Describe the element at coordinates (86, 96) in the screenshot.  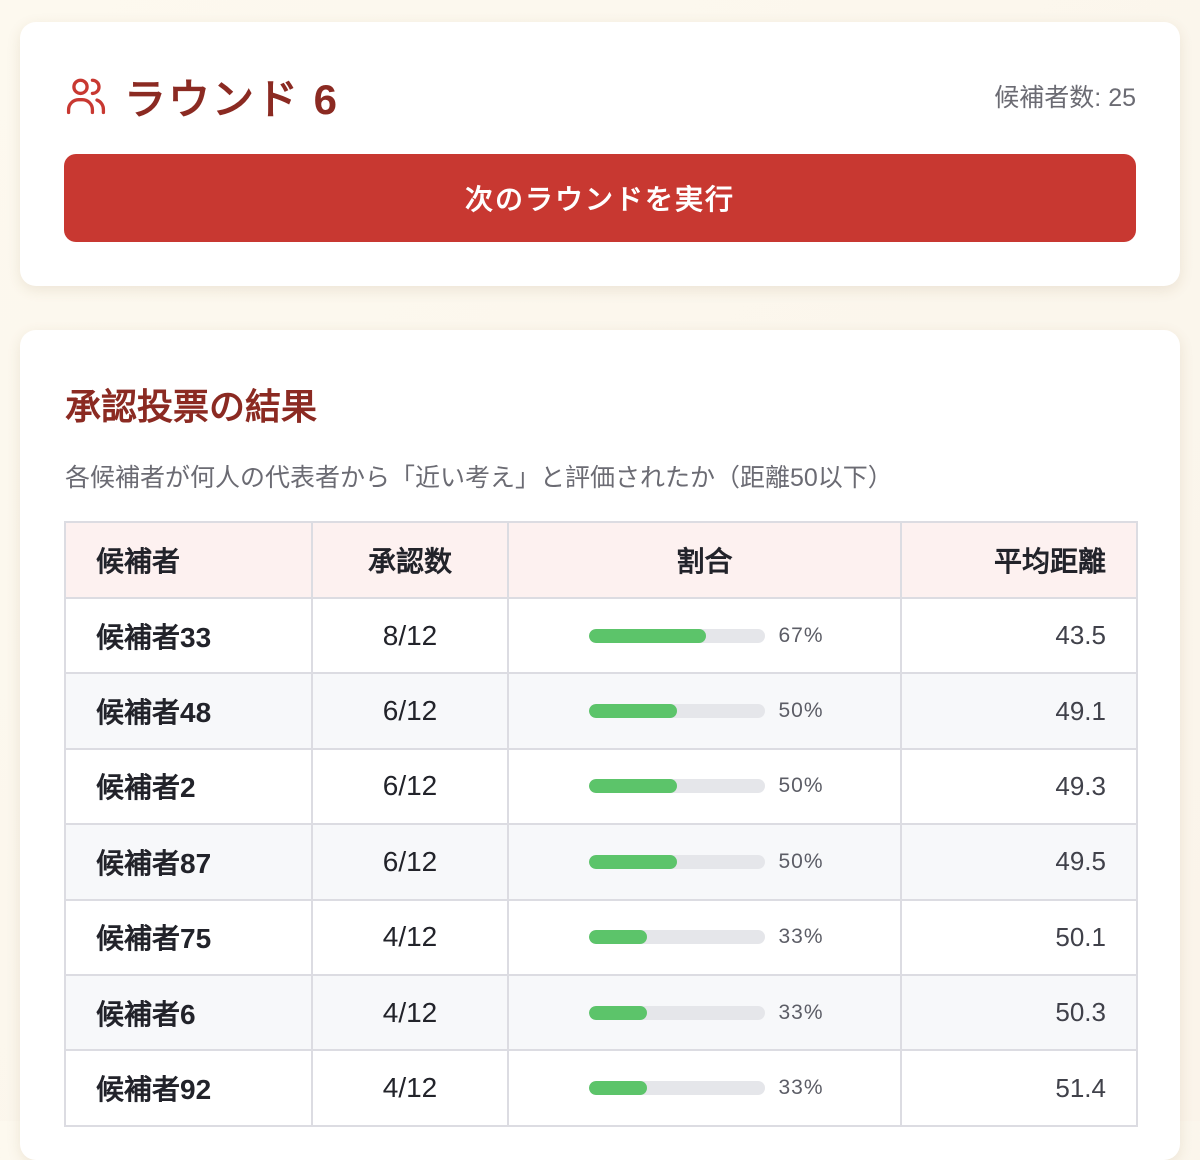
I see `users-icon` at that location.